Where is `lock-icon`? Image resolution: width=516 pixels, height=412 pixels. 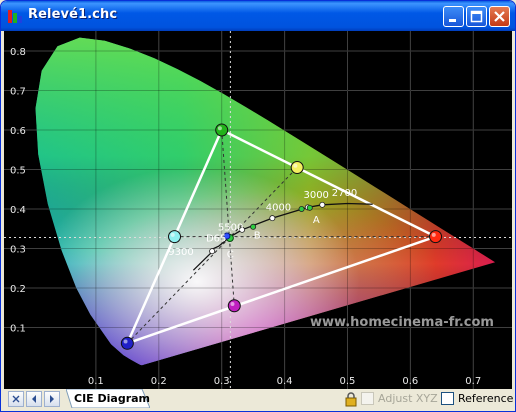 lock-icon is located at coordinates (351, 399).